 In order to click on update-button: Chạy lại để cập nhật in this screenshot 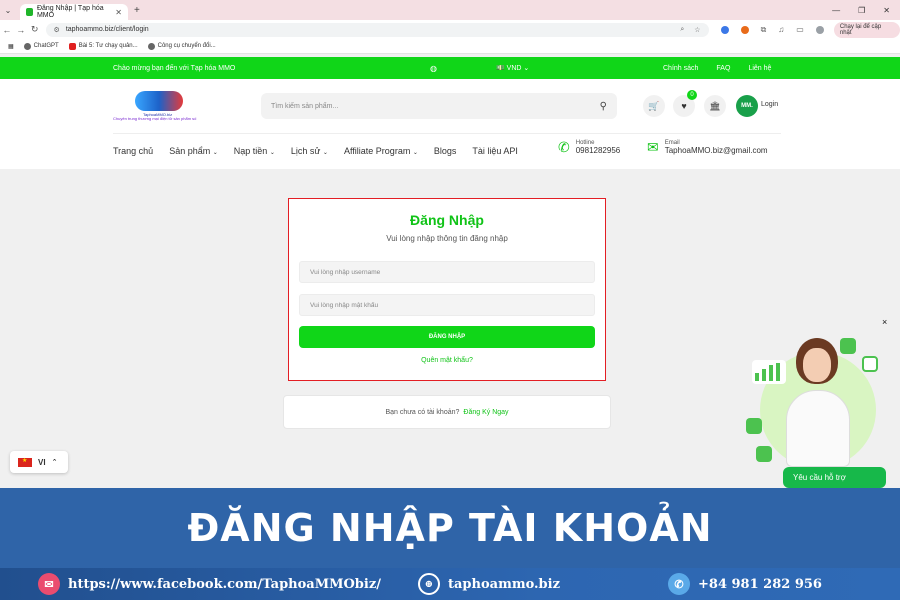, I will do `click(866, 29)`.